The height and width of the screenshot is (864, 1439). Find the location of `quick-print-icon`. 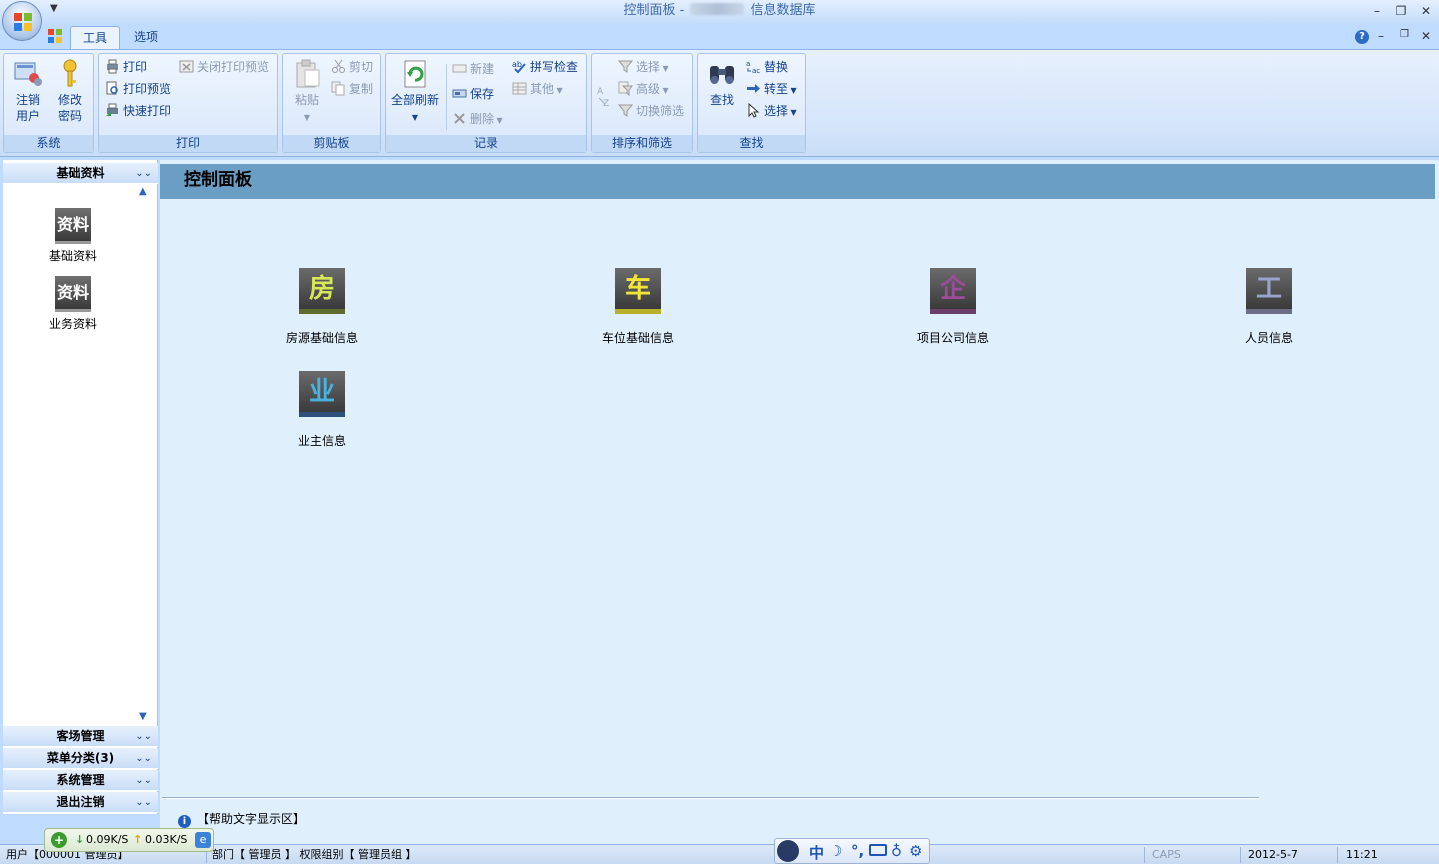

quick-print-icon is located at coordinates (112, 109).